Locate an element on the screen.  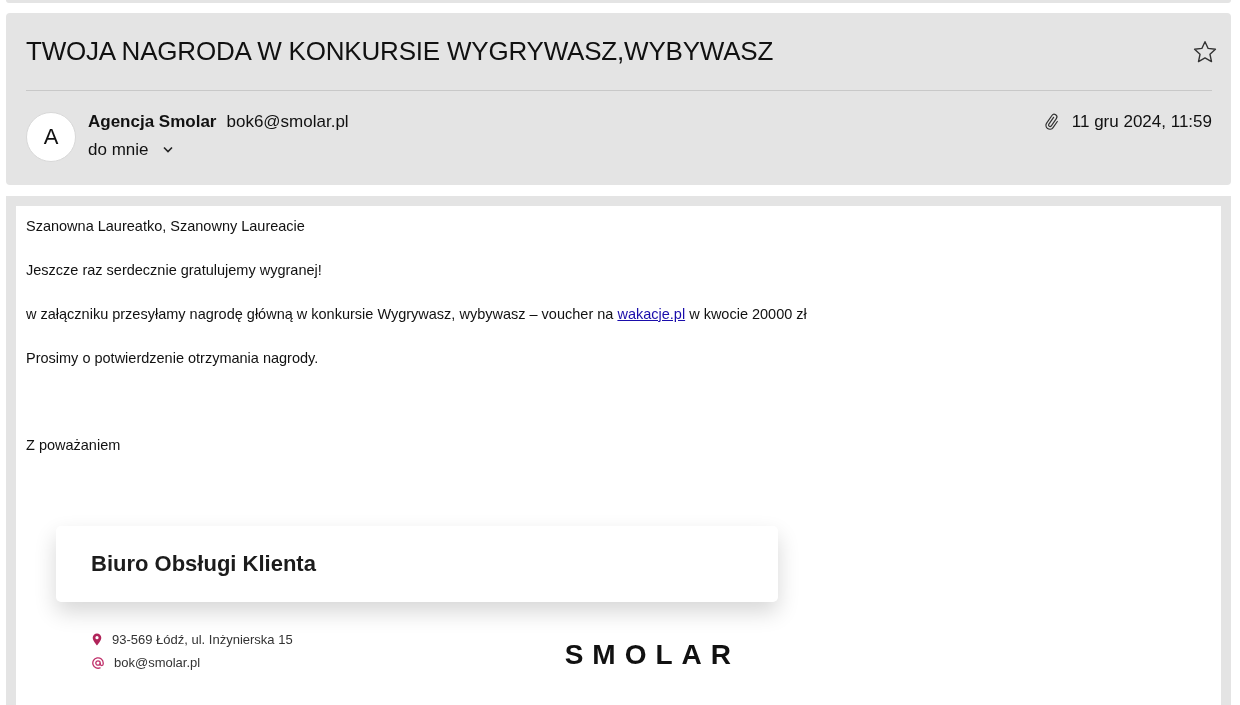
caret-icon is located at coordinates (168, 150).